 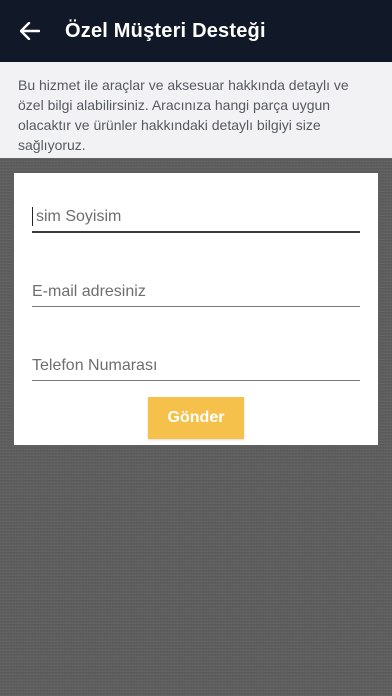 I want to click on page-title: Özel Müşteri Desteği, so click(x=165, y=30).